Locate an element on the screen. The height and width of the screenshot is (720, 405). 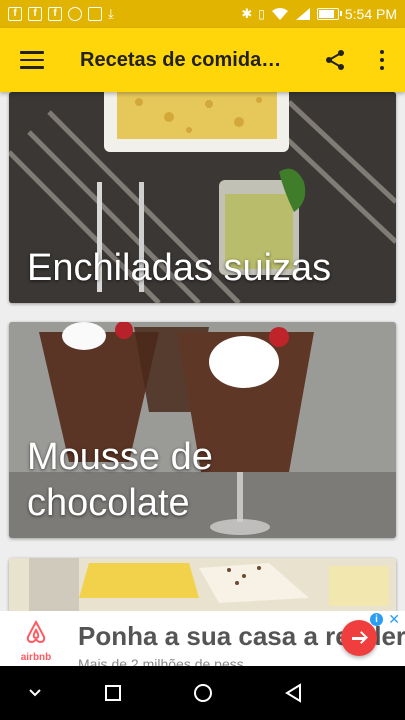
status-bar: f f f ⤓ ✱ ▯ 5:54 PM is located at coordinates (202, 14).